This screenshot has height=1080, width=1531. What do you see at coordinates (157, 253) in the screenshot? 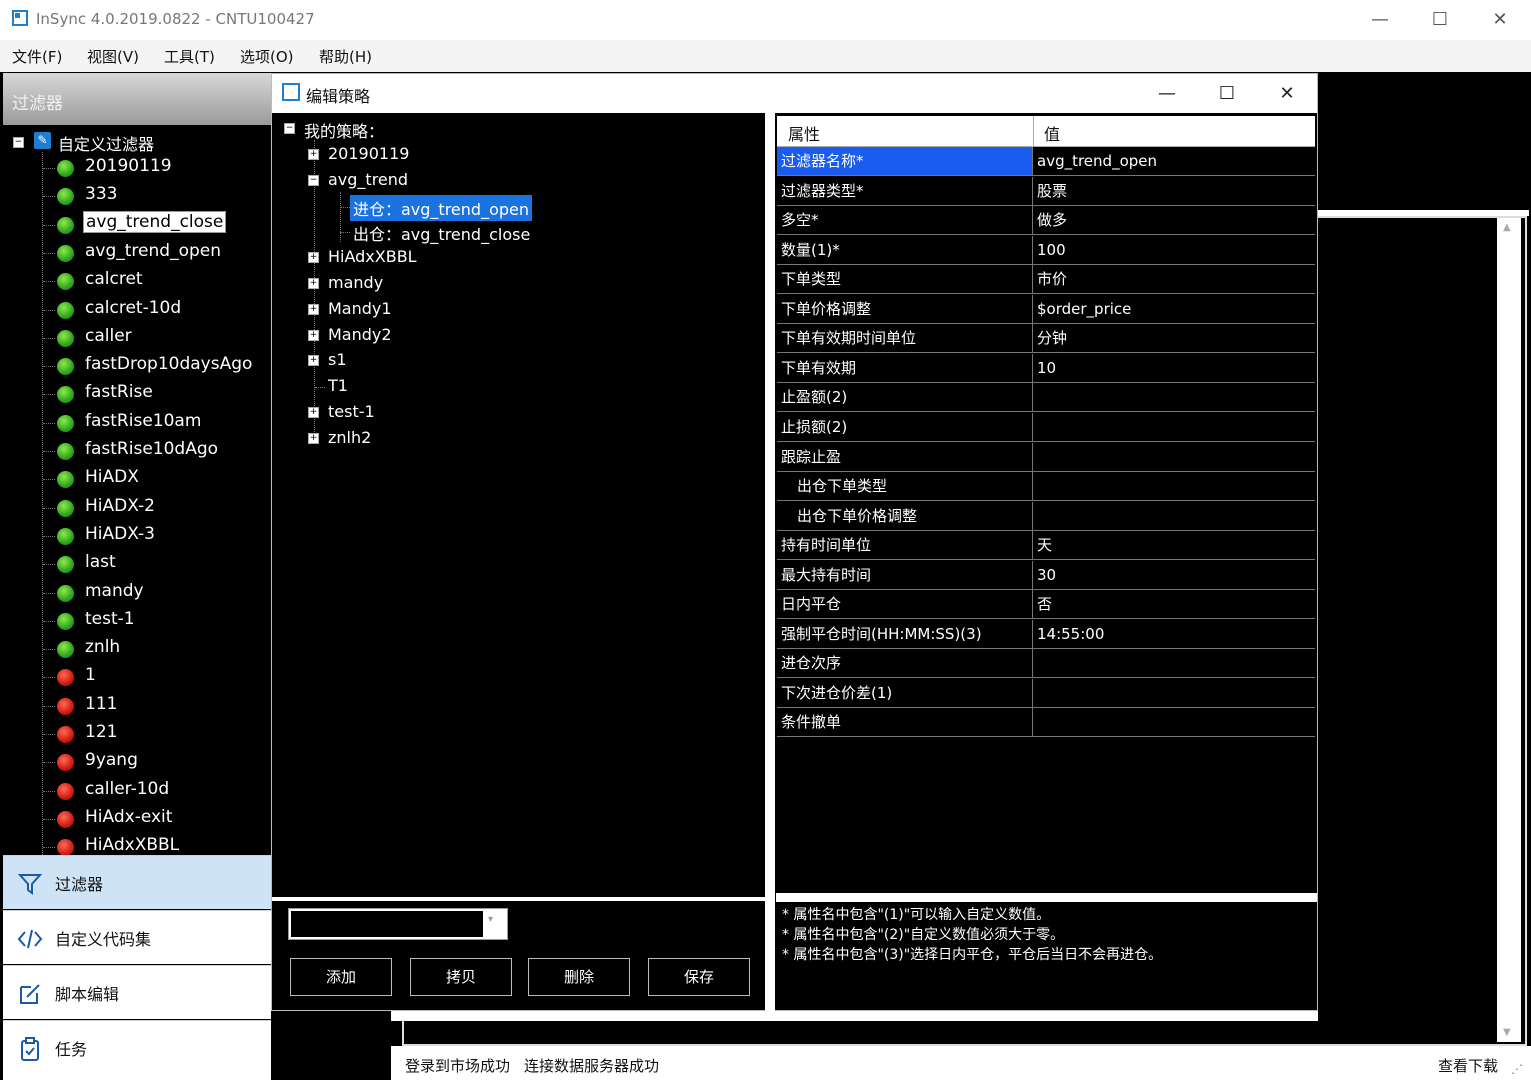
I see `filter-item: avg_trend_open` at bounding box center [157, 253].